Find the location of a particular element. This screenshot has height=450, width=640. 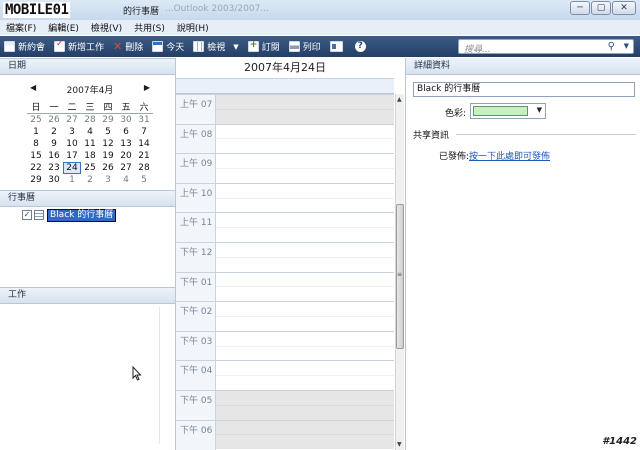

contact-card-button is located at coordinates (338, 46).